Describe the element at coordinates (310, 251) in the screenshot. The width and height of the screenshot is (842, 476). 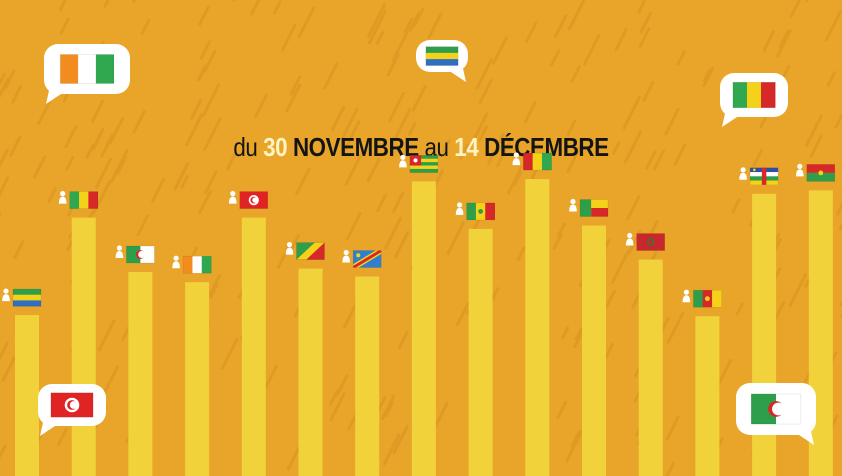
I see `flag-congo-icon` at that location.